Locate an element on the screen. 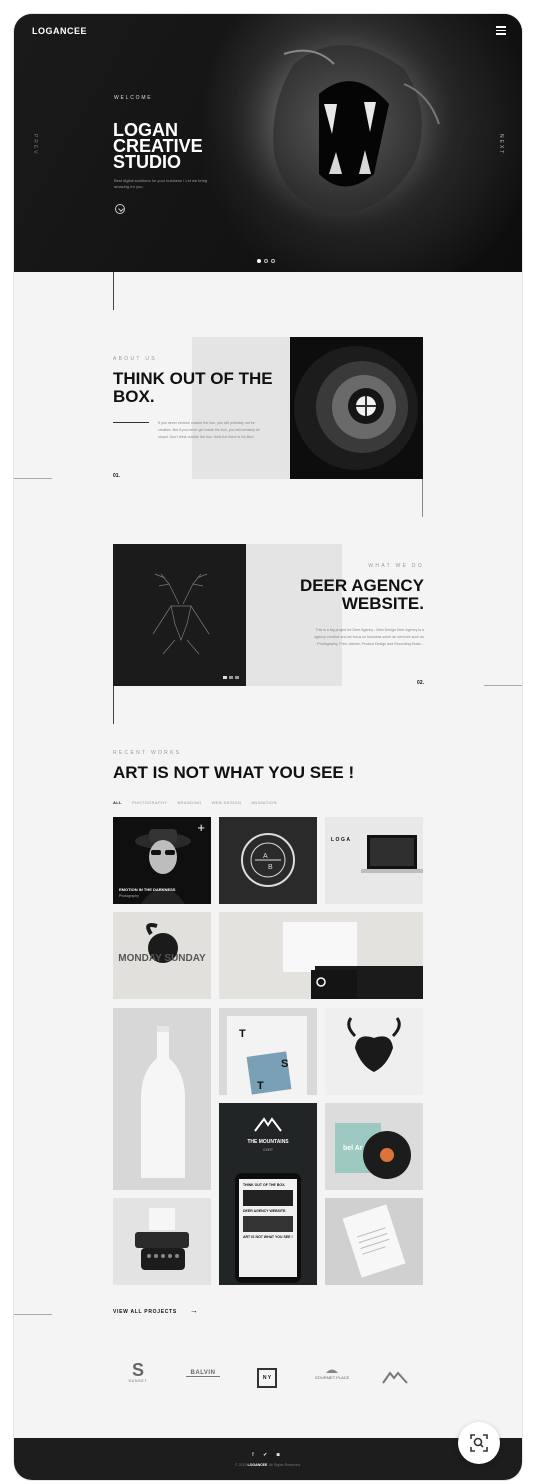  social-icons: f ✔ ◙ is located at coordinates (268, 1455).